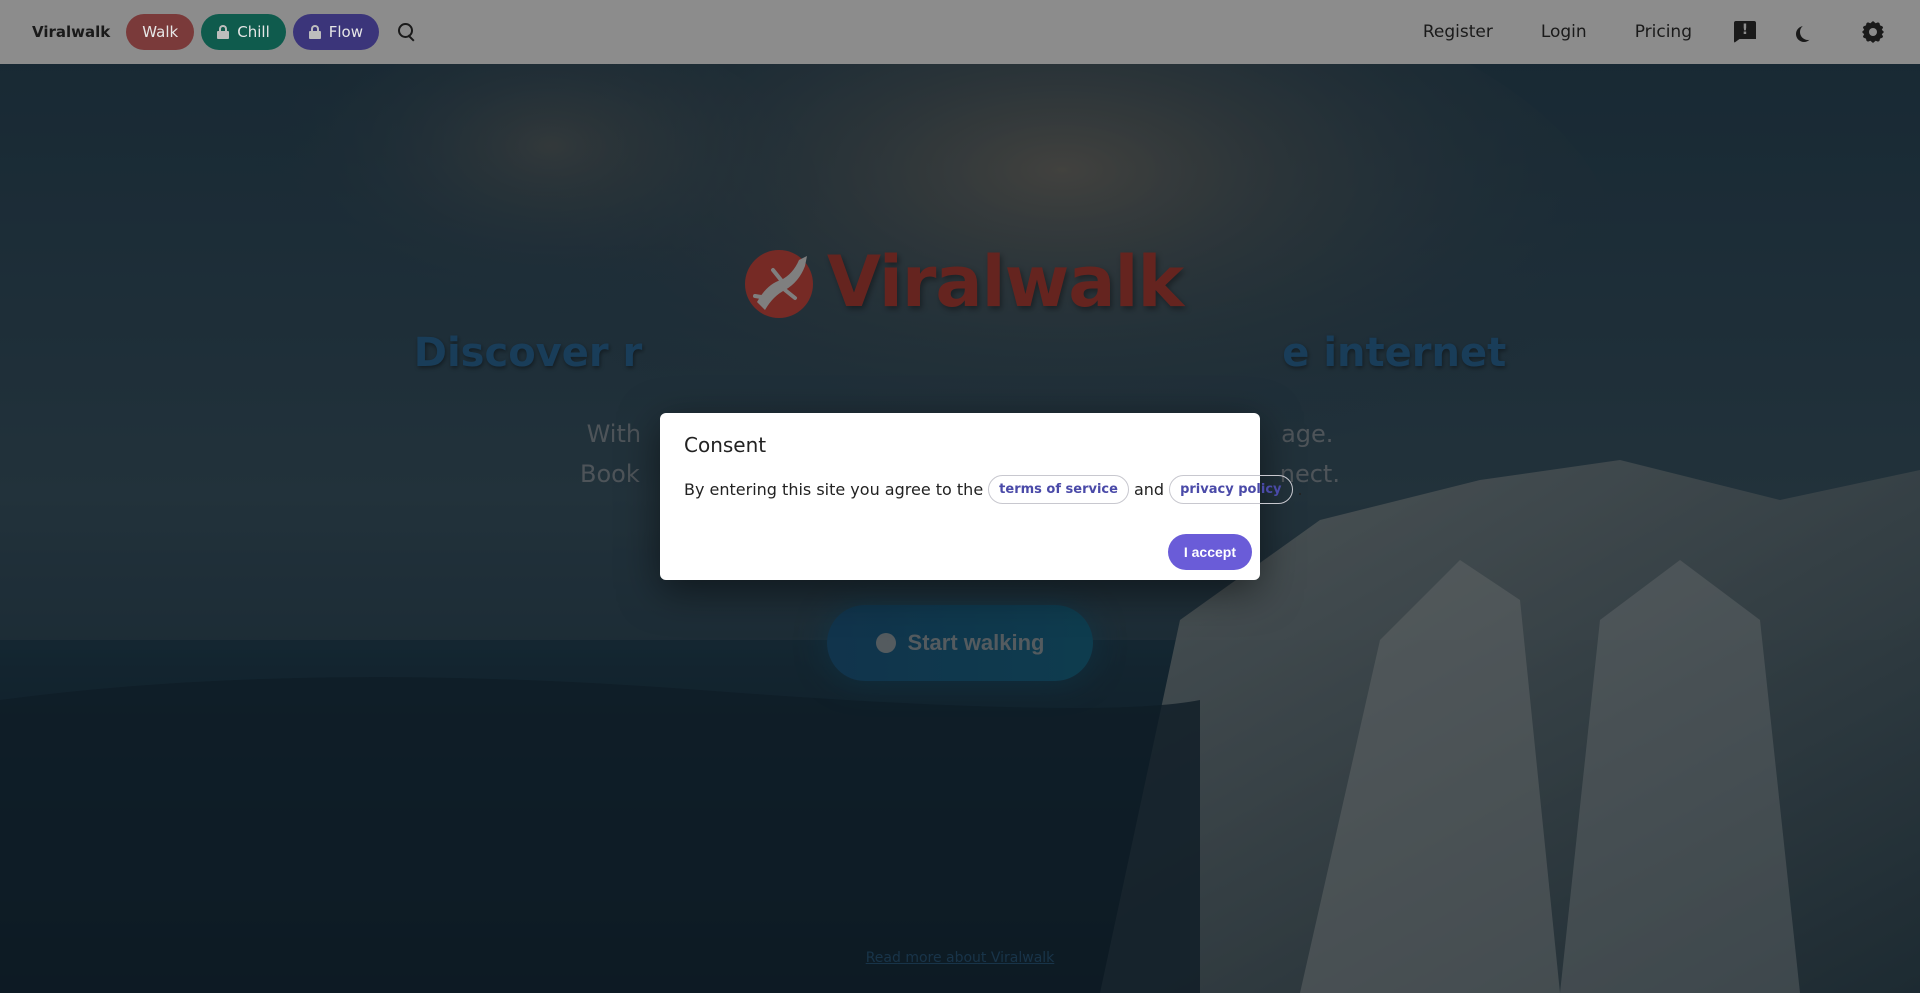 This screenshot has width=1920, height=993. Describe the element at coordinates (1809, 32) in the screenshot. I see `dark-mode-icon` at that location.